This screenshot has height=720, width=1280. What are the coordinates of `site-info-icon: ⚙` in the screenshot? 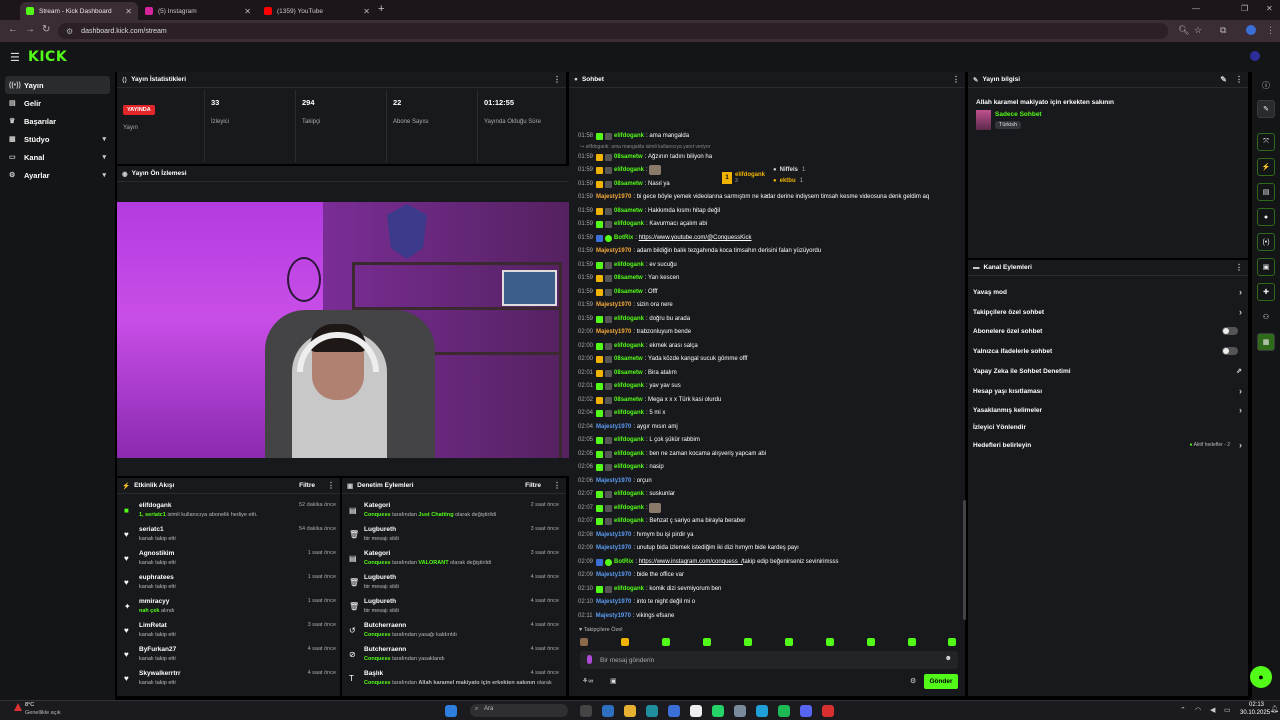 It's located at (69, 31).